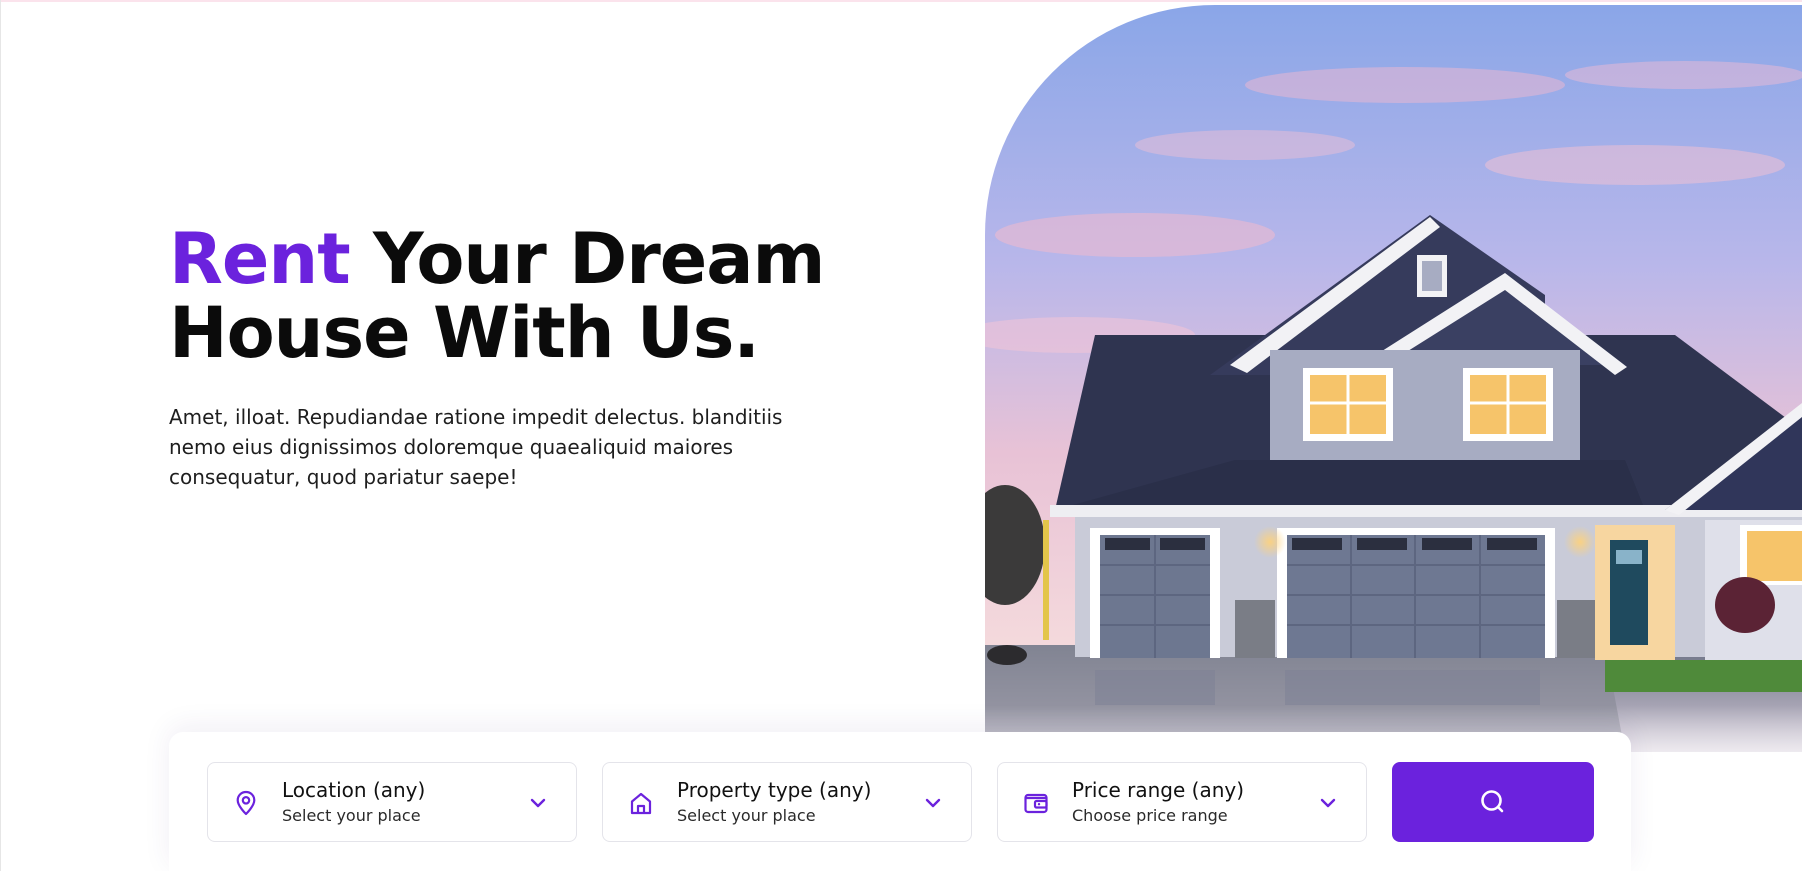 Image resolution: width=1802 pixels, height=871 pixels. I want to click on hero-title: Rent Your Dream House With Us., so click(519, 296).